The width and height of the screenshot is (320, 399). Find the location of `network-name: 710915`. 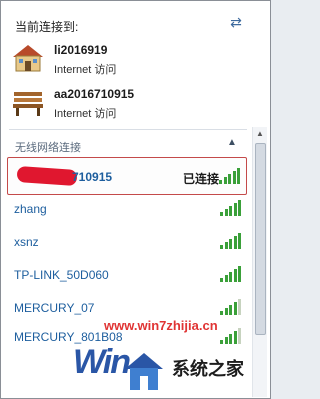

network-name: 710915 is located at coordinates (92, 177).